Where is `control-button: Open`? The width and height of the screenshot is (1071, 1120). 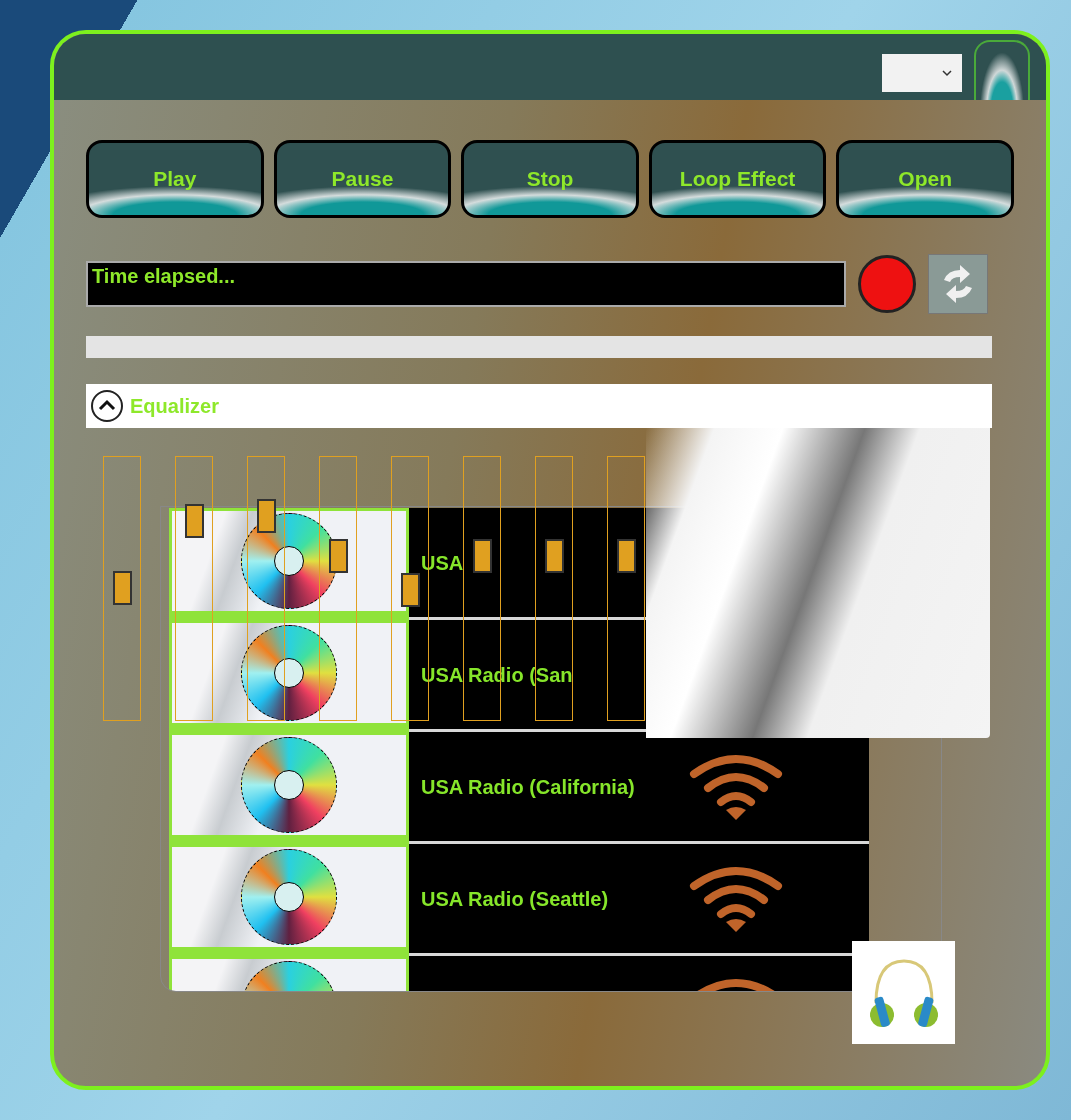
control-button: Open is located at coordinates (925, 179).